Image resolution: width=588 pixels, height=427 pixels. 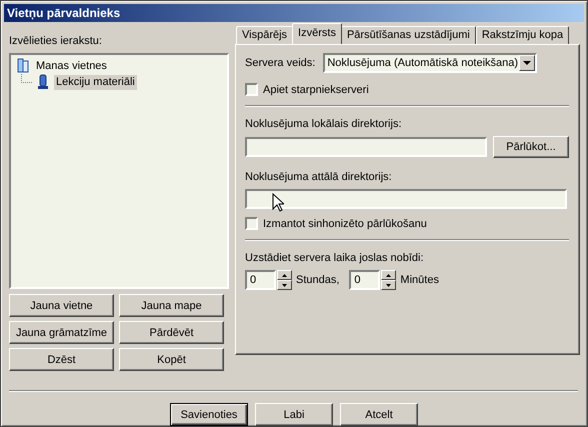 I want to click on action-button: Dzēst, so click(x=61, y=359).